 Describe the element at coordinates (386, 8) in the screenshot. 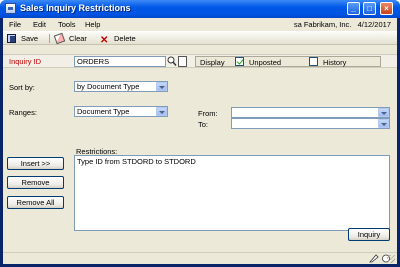

I see `close-button: ×` at that location.